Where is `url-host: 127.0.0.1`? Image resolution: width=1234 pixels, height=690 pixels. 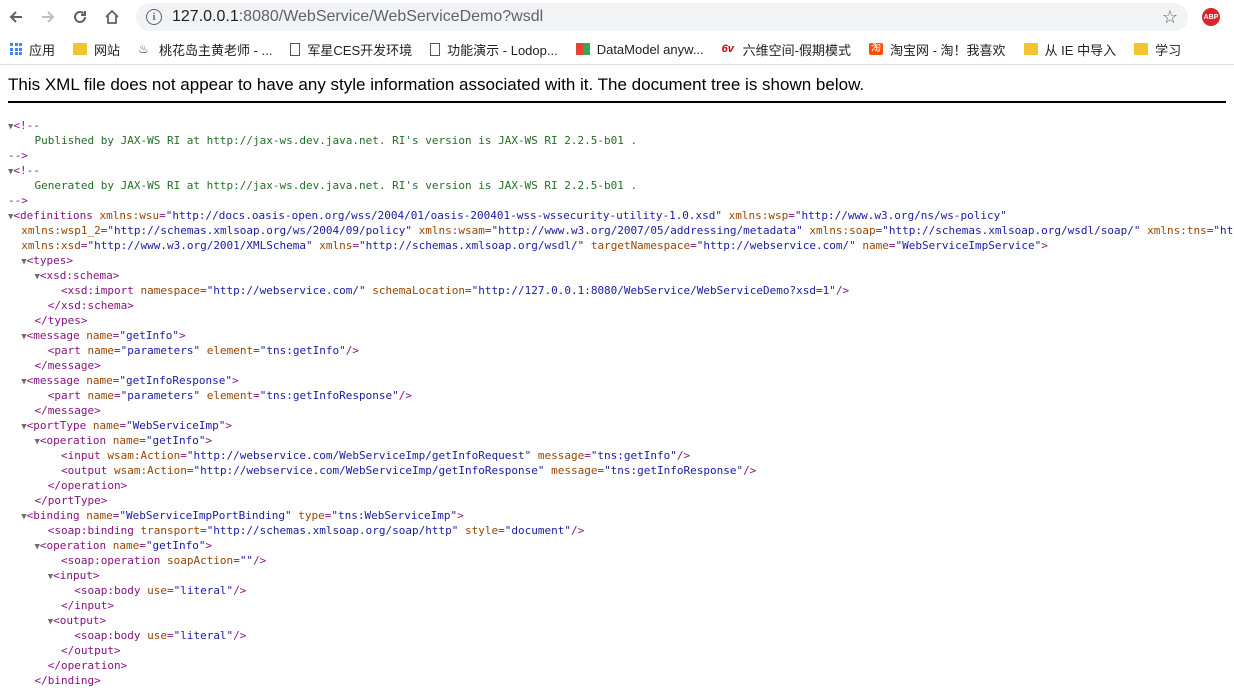 url-host: 127.0.0.1 is located at coordinates (205, 16).